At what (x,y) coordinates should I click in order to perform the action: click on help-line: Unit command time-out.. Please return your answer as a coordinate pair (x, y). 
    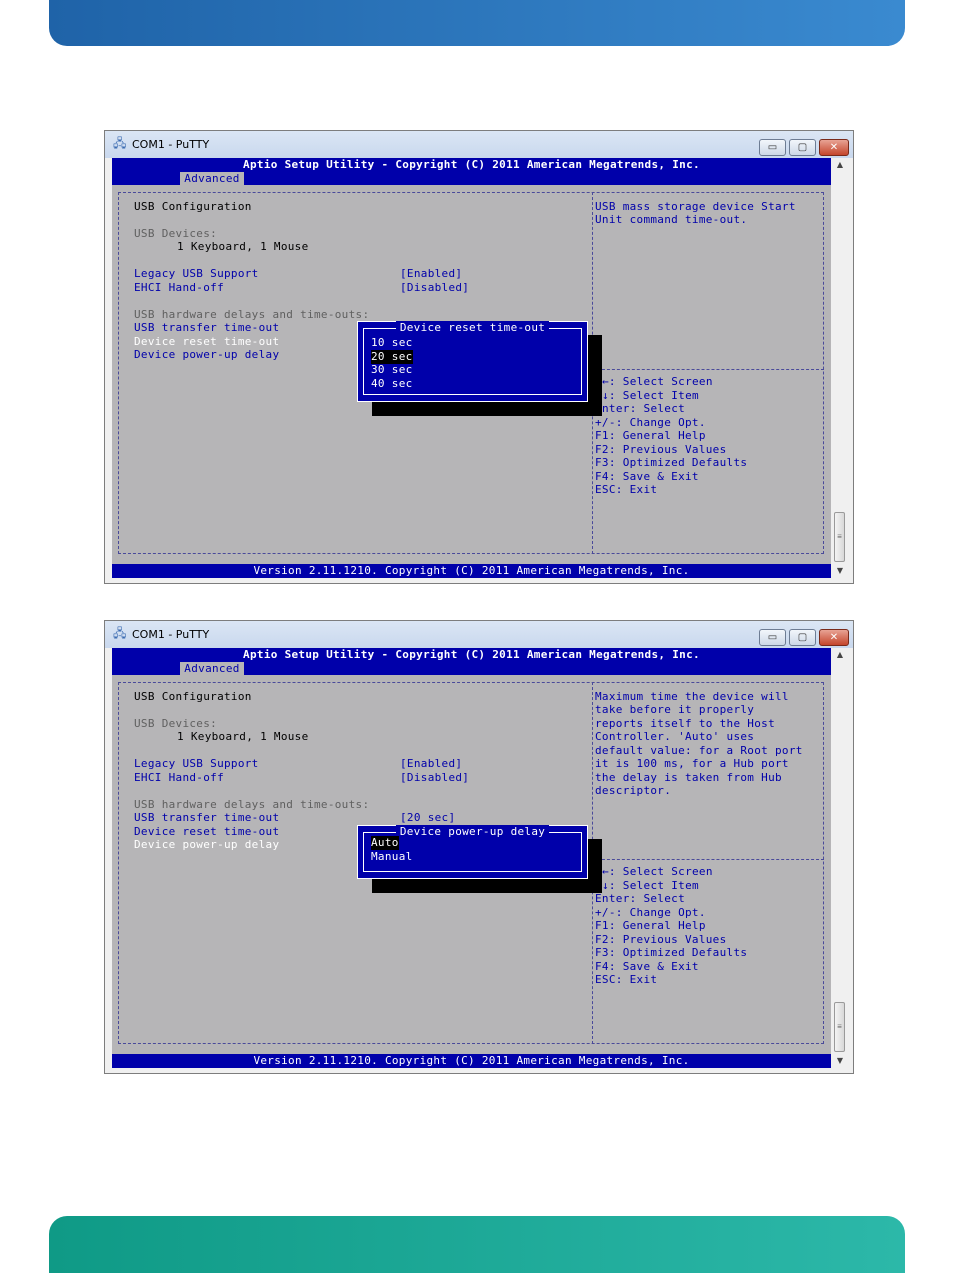
    Looking at the image, I should click on (671, 219).